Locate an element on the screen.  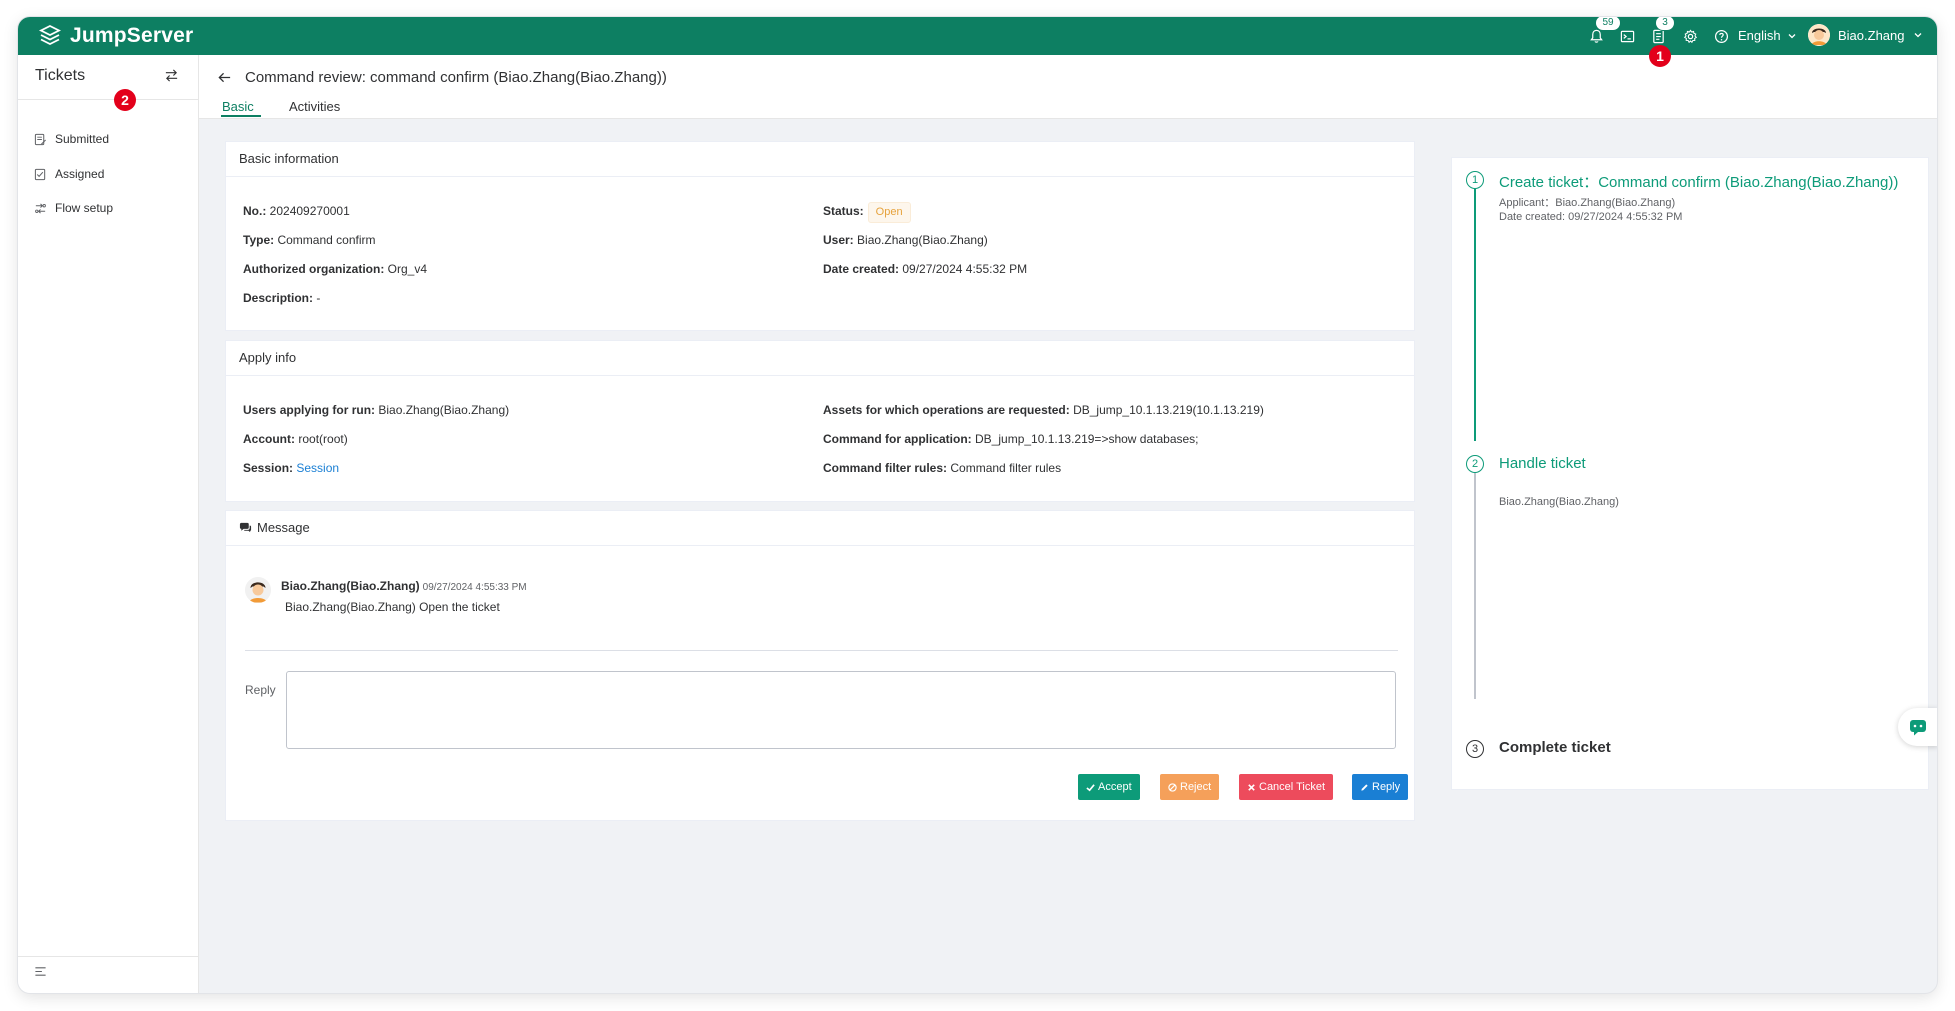
tab-activities: Activities is located at coordinates (314, 106).